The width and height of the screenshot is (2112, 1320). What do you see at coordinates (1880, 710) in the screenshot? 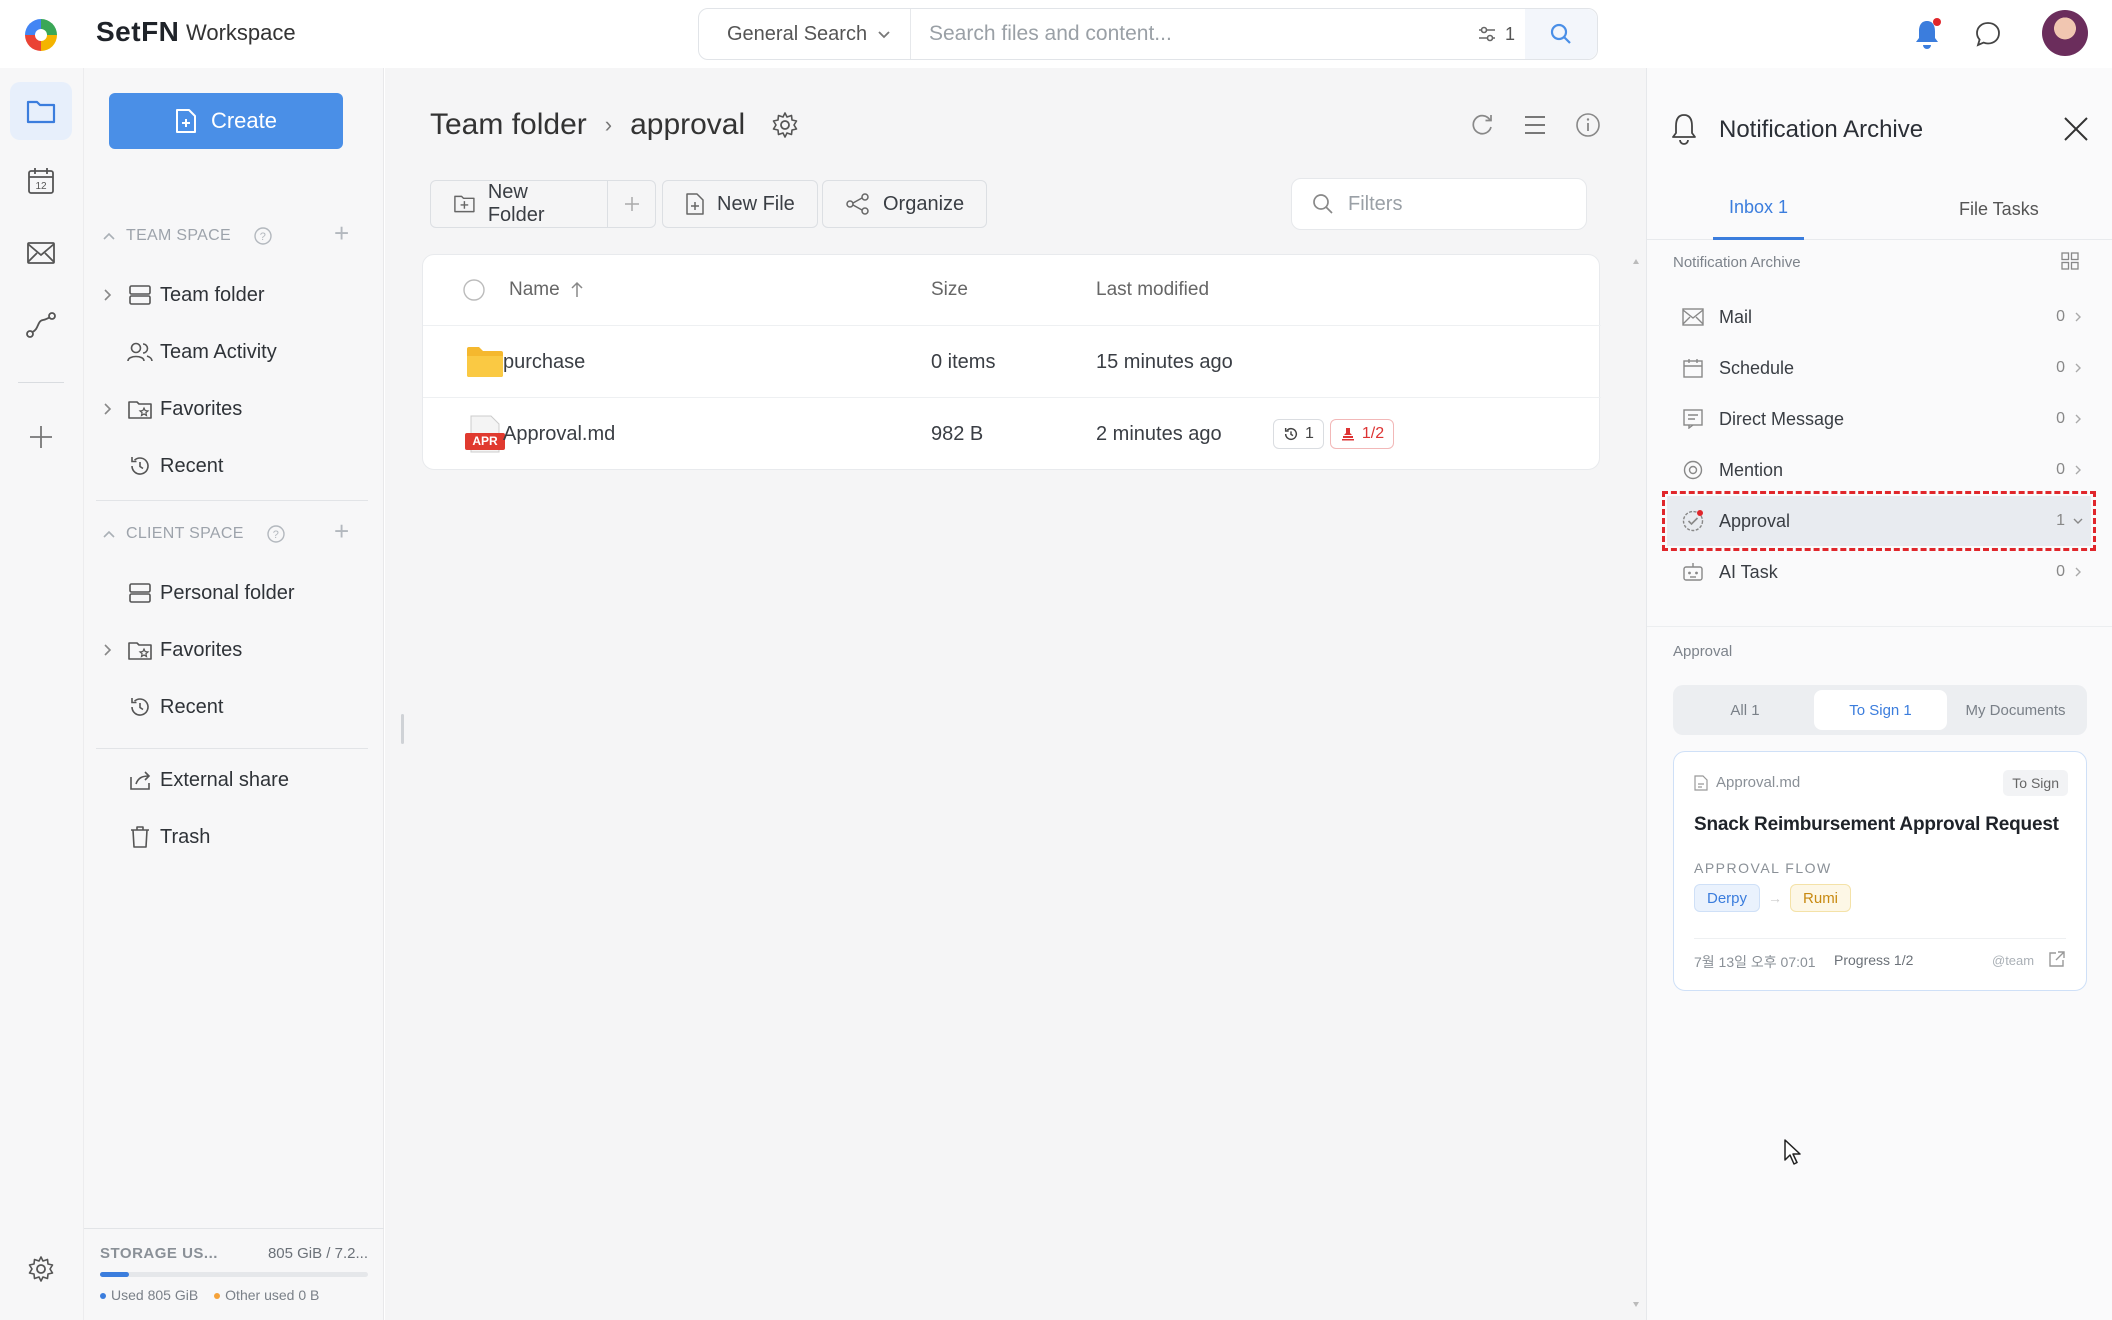
I see `segment-to-sign: To Sign 1` at bounding box center [1880, 710].